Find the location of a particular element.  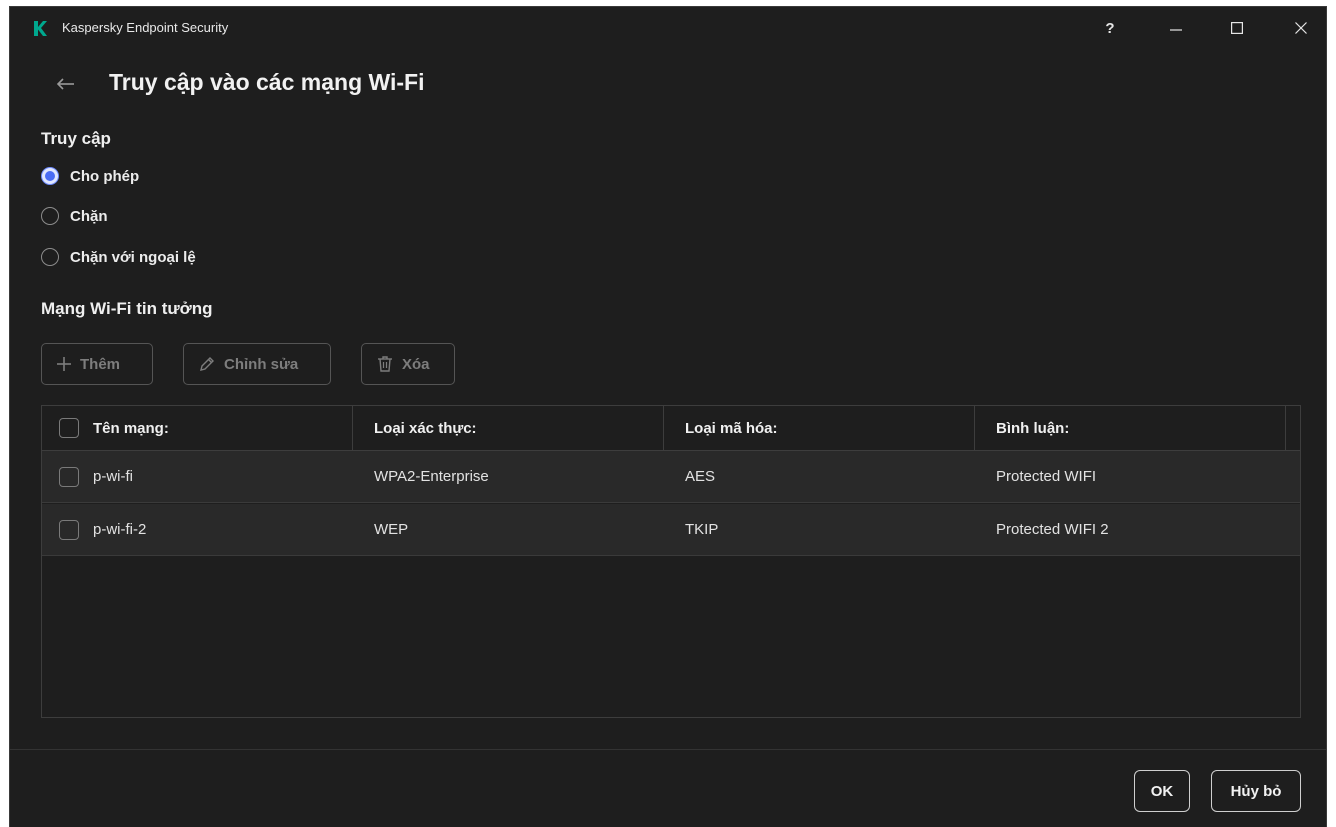

cell-network-name: p-wi-fi is located at coordinates (113, 476).